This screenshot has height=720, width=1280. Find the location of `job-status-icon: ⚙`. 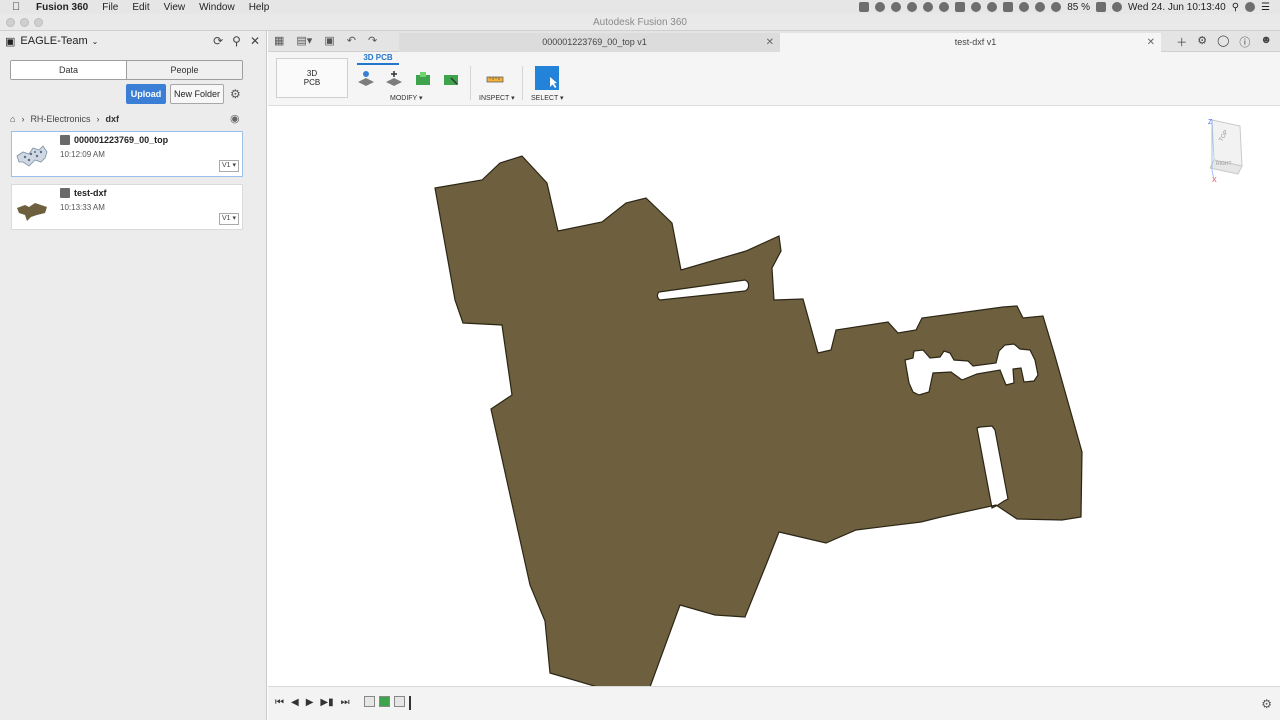

job-status-icon: ⚙ is located at coordinates (1202, 42).